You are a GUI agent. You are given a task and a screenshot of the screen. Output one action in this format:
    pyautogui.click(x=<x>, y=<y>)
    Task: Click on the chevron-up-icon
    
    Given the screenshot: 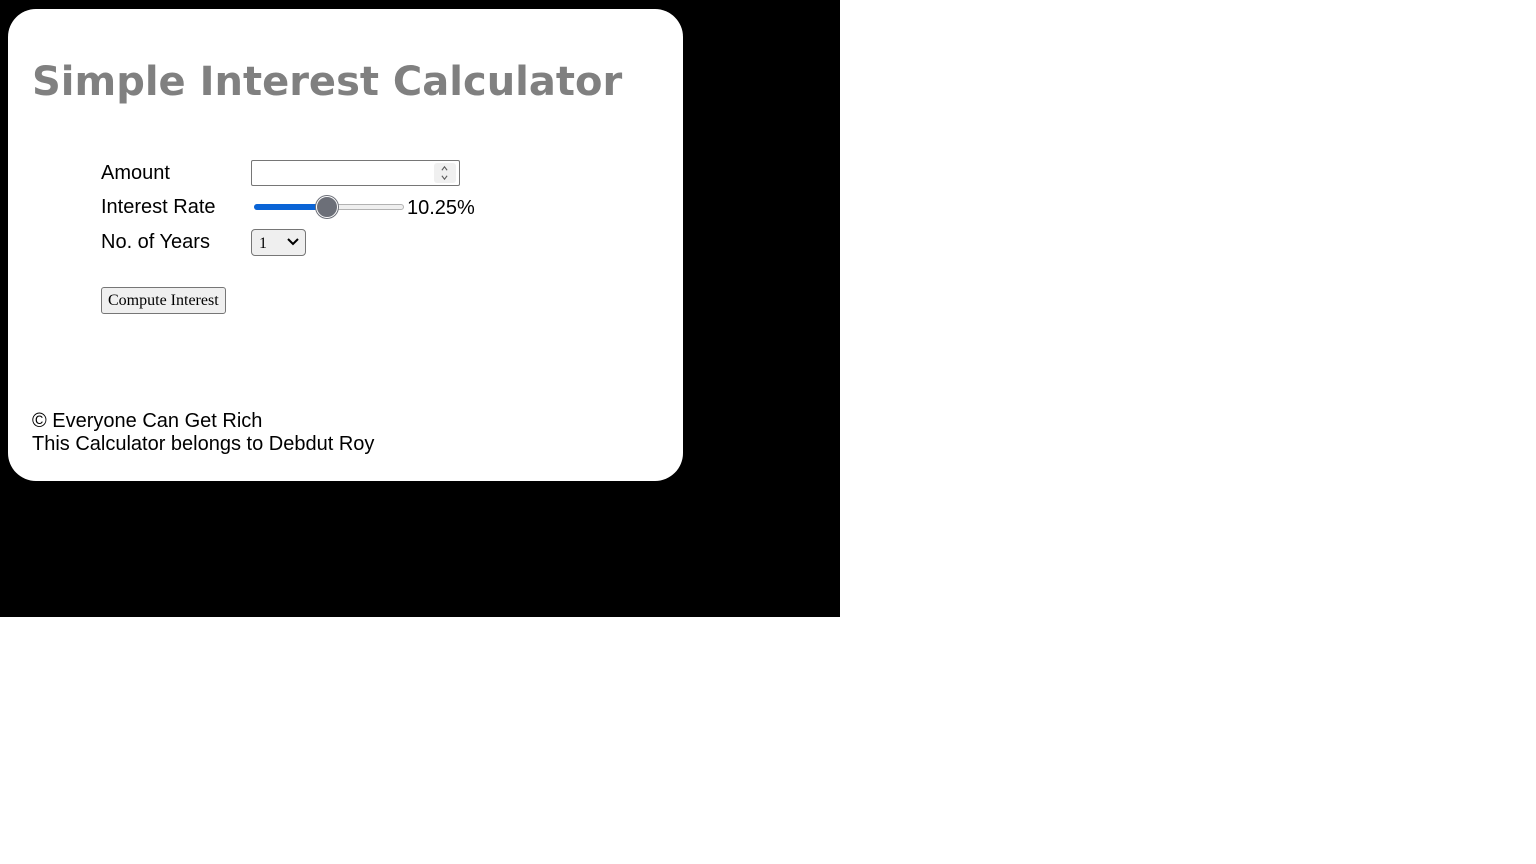 What is the action you would take?
    pyautogui.click(x=444, y=168)
    